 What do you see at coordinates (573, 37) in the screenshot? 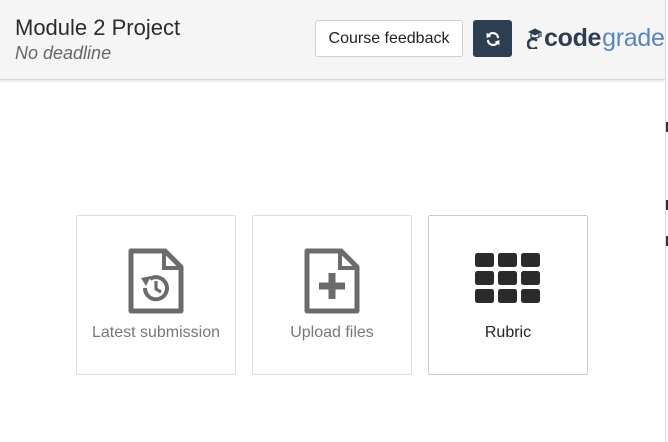
I see `logo-code-text: code` at bounding box center [573, 37].